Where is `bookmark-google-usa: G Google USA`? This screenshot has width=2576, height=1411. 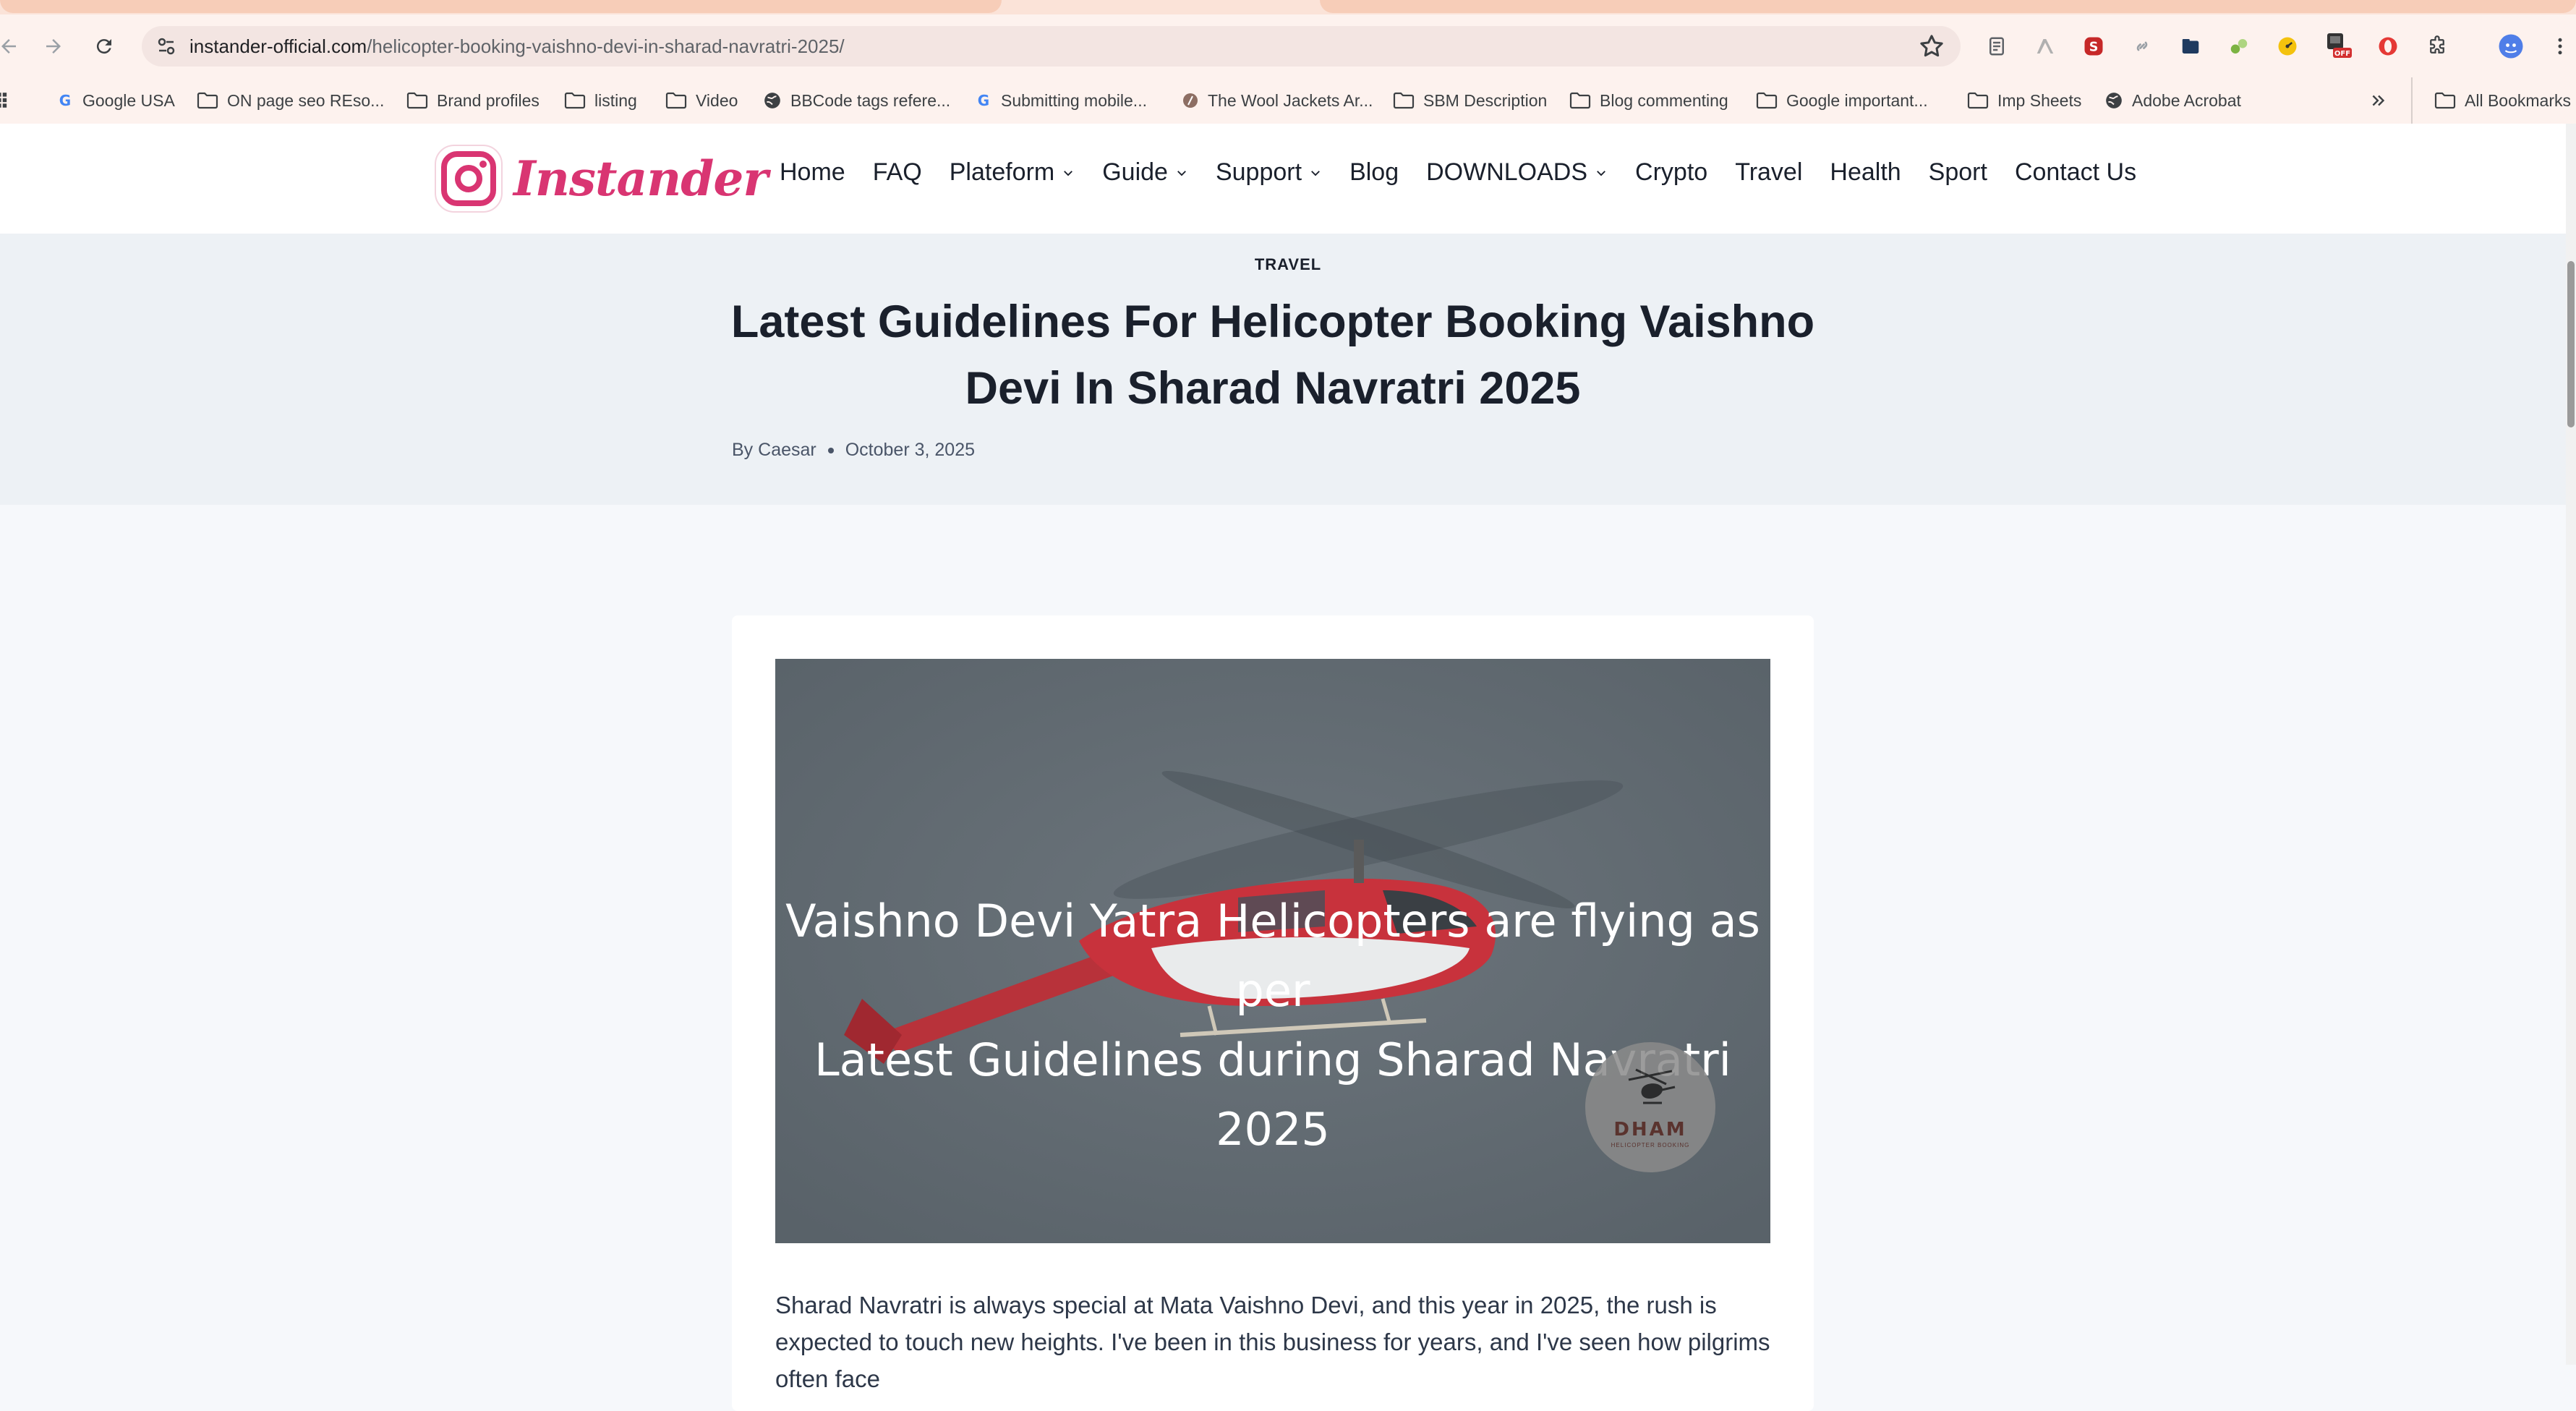
bookmark-google-usa: G Google USA is located at coordinates (115, 100).